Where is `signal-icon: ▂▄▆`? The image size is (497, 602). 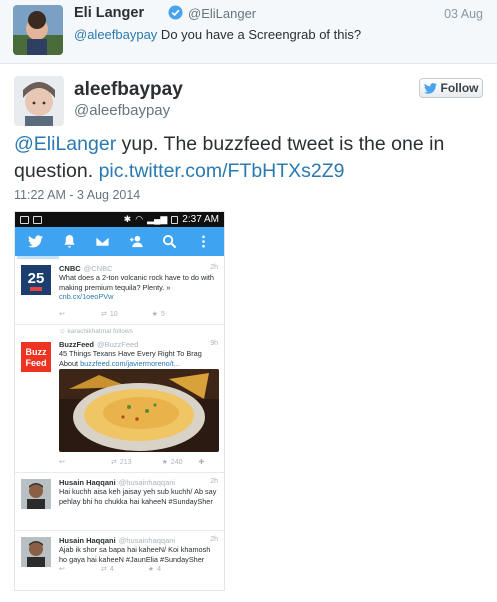
signal-icon: ▂▄▆ is located at coordinates (157, 219).